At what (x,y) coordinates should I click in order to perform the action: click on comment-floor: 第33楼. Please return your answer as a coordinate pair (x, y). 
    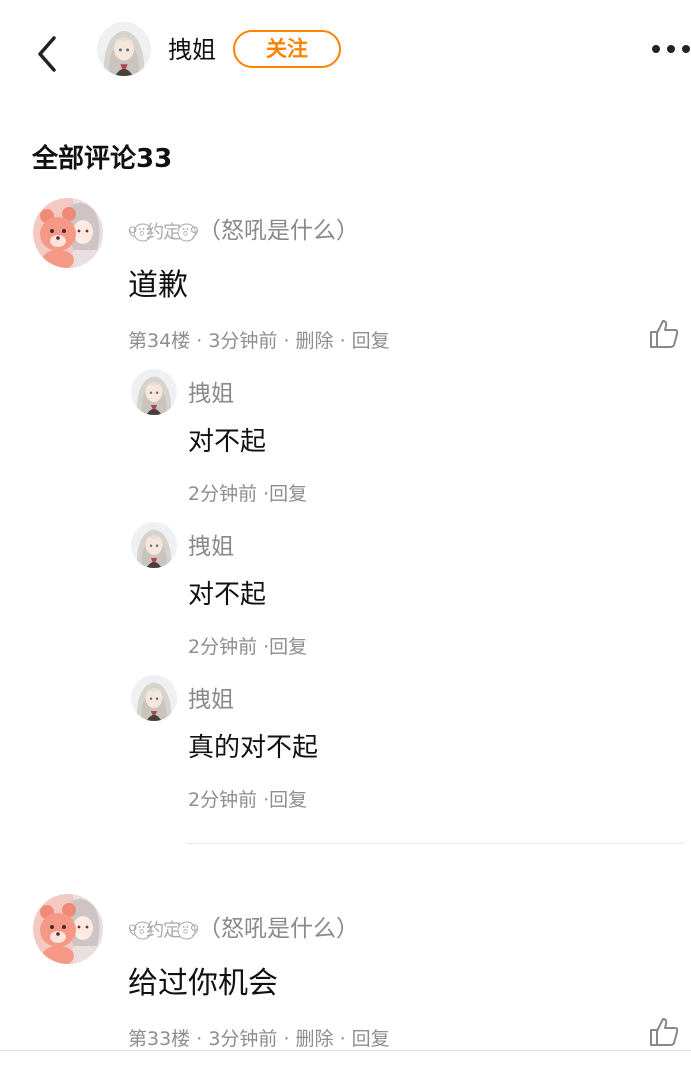
    Looking at the image, I should click on (159, 1039).